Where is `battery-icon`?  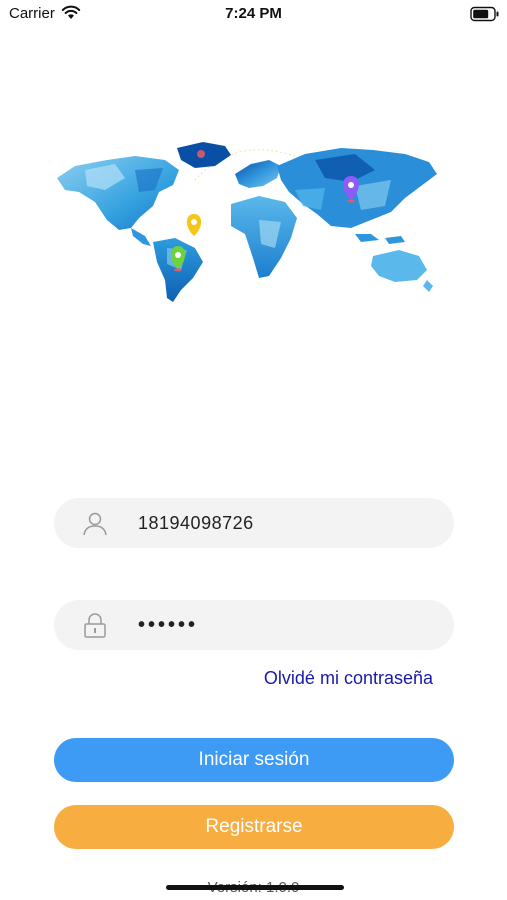 battery-icon is located at coordinates (484, 14).